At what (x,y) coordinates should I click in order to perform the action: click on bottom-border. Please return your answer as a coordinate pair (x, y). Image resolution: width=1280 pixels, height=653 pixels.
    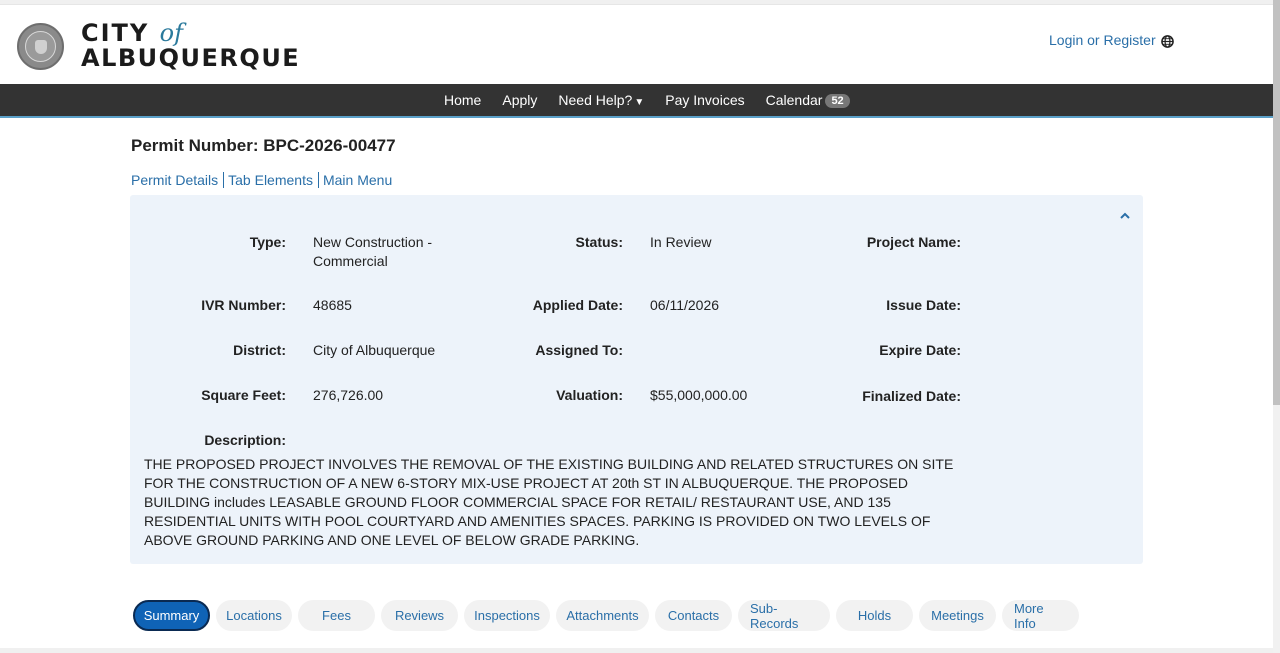
    Looking at the image, I should click on (636, 650).